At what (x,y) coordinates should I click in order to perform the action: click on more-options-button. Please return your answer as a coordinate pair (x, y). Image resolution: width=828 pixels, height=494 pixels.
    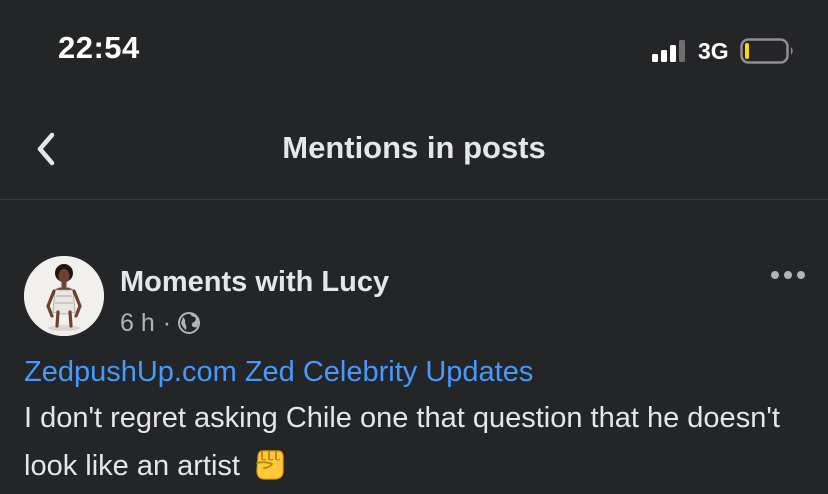
    Looking at the image, I should click on (788, 275).